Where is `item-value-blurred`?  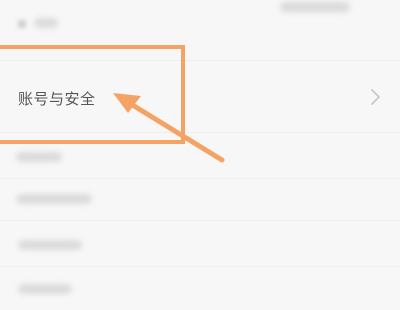
item-value-blurred is located at coordinates (315, 7).